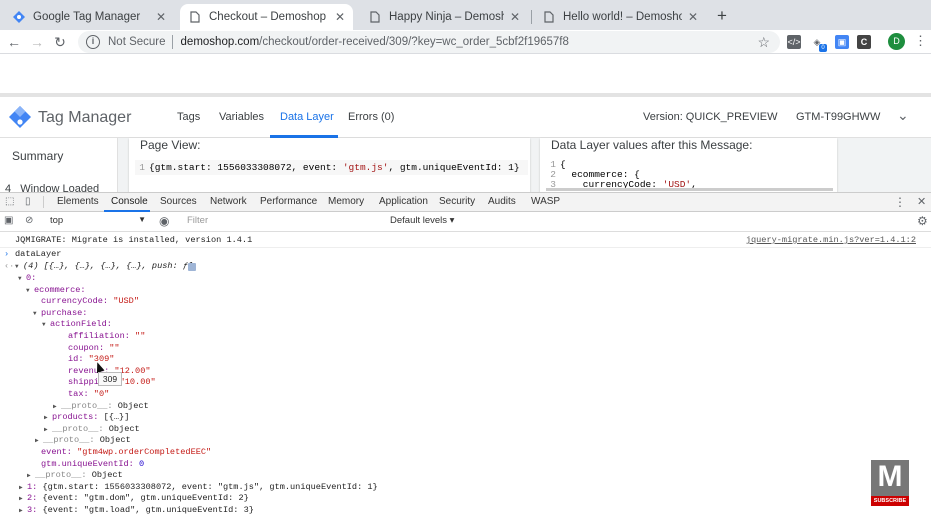 The height and width of the screenshot is (522, 931). What do you see at coordinates (170, 145) in the screenshot?
I see `page-view-title: Page View:` at bounding box center [170, 145].